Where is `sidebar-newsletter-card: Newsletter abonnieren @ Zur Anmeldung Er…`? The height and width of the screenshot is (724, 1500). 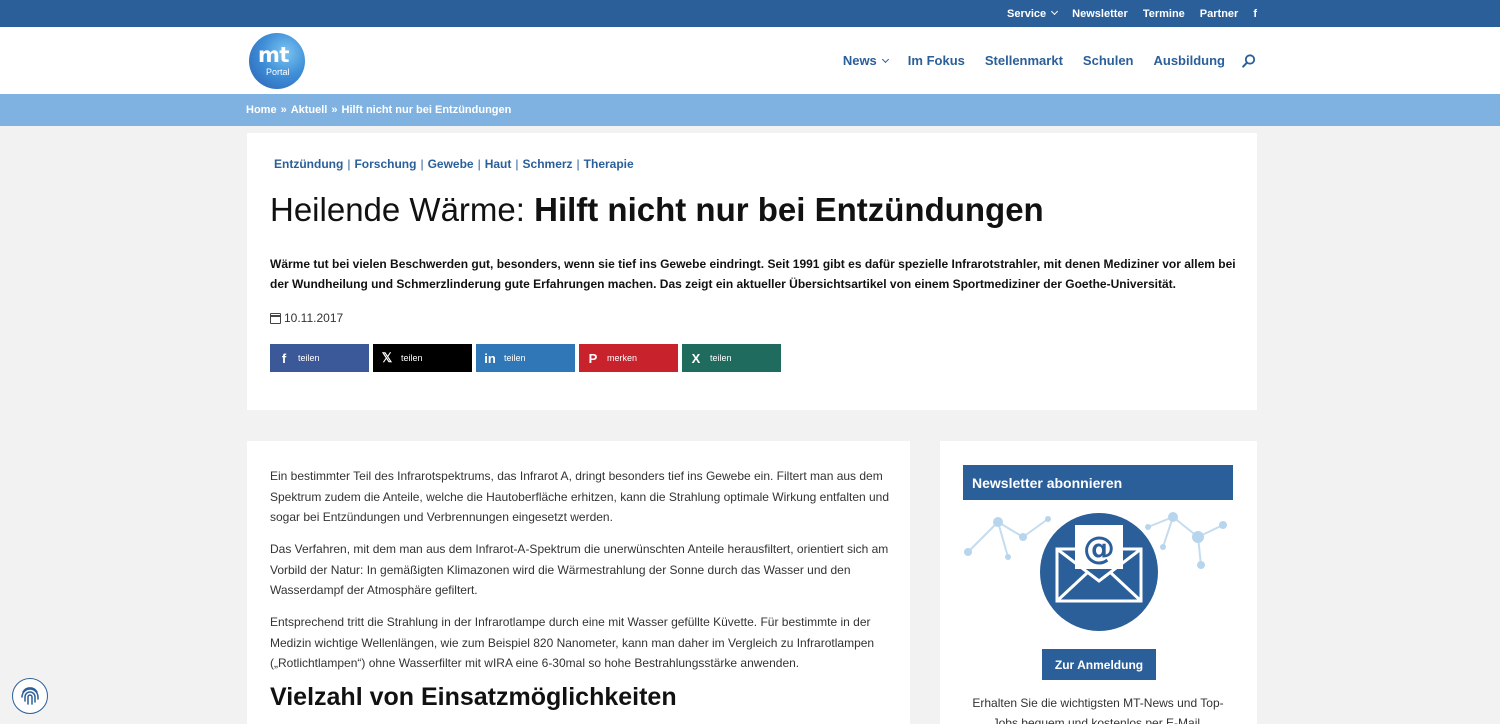 sidebar-newsletter-card: Newsletter abonnieren @ Zur Anmeldung Er… is located at coordinates (1098, 582).